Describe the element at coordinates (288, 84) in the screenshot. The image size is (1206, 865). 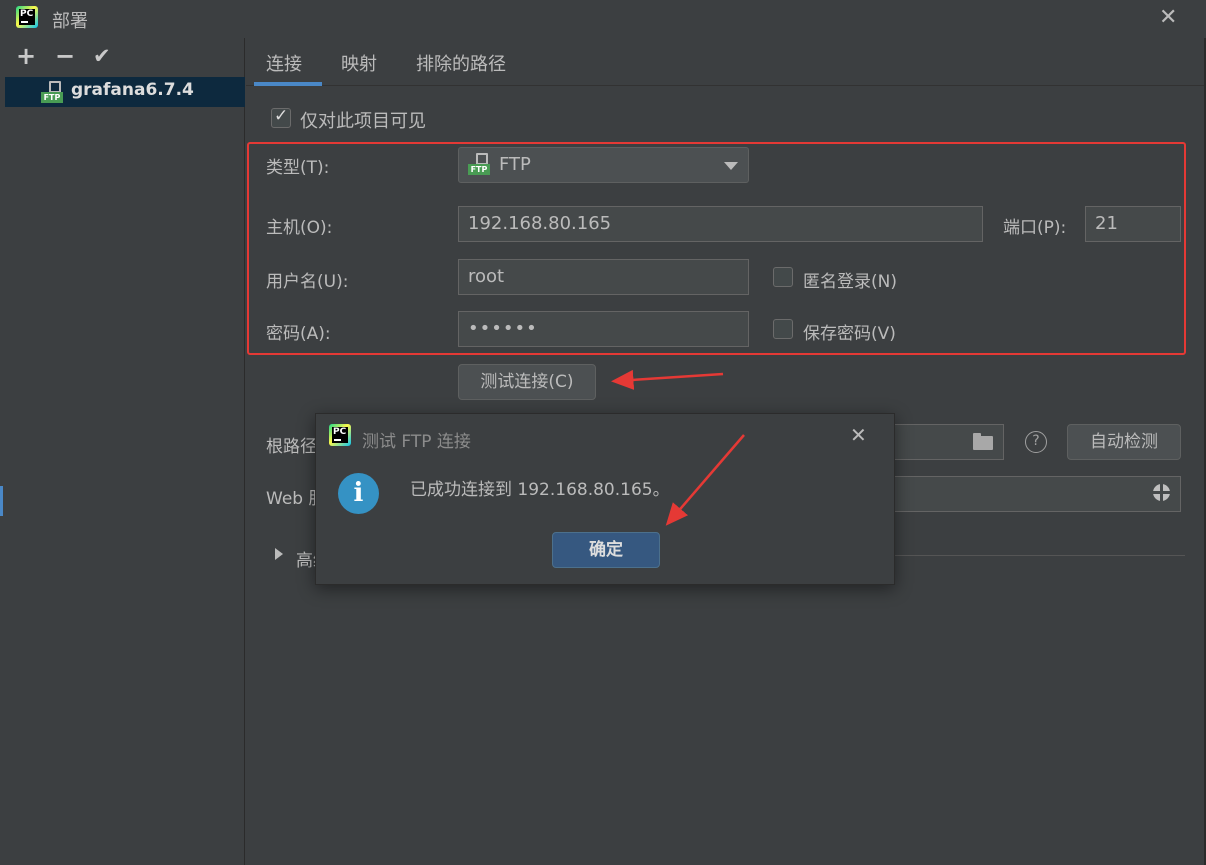
I see `active-tab-indicator` at that location.